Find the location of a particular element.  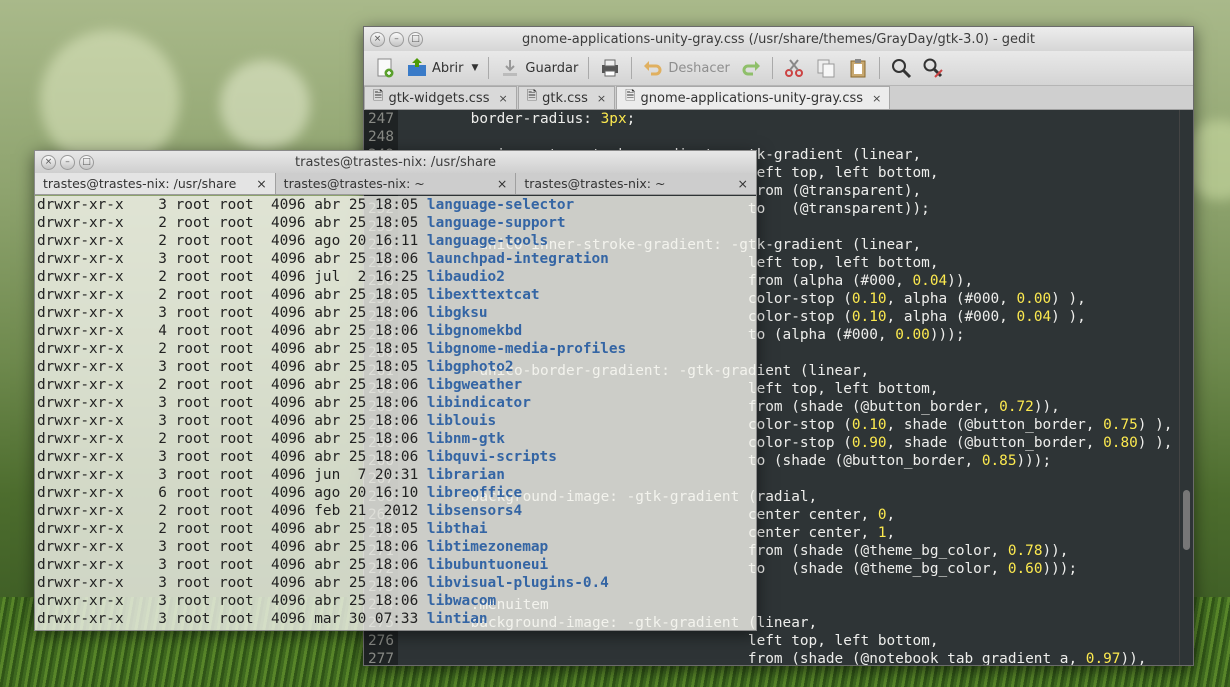

new-document-icon is located at coordinates (385, 68).